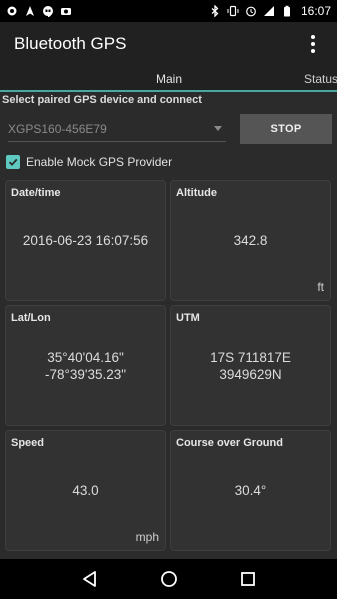 Image resolution: width=337 pixels, height=599 pixels. I want to click on camera-icon, so click(66, 11).